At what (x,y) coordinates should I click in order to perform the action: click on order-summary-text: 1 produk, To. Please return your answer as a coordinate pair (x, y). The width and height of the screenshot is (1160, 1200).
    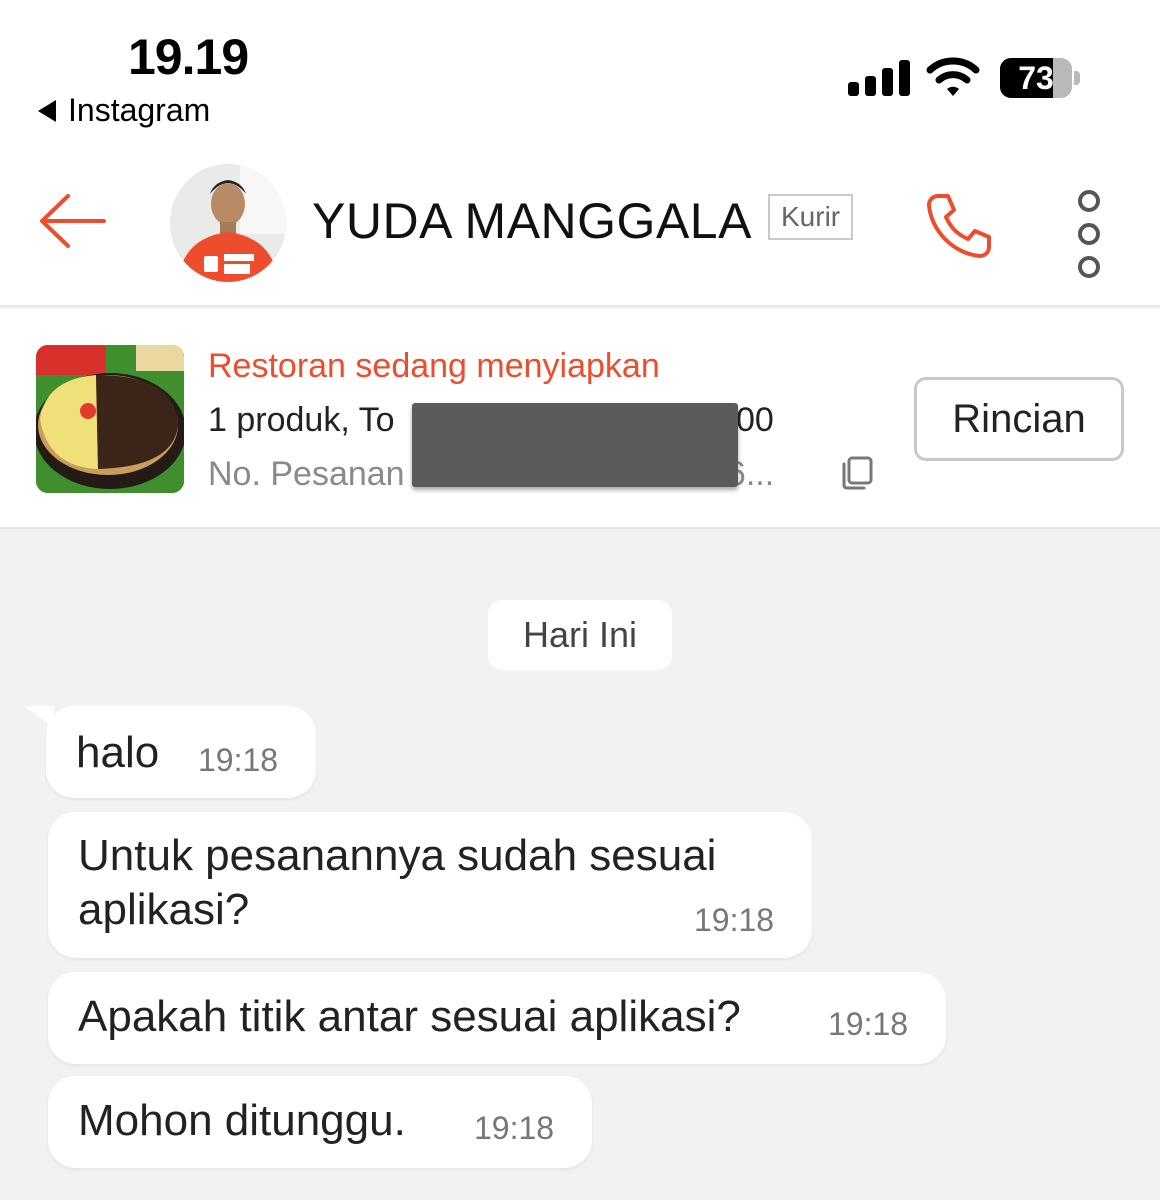
    Looking at the image, I should click on (301, 420).